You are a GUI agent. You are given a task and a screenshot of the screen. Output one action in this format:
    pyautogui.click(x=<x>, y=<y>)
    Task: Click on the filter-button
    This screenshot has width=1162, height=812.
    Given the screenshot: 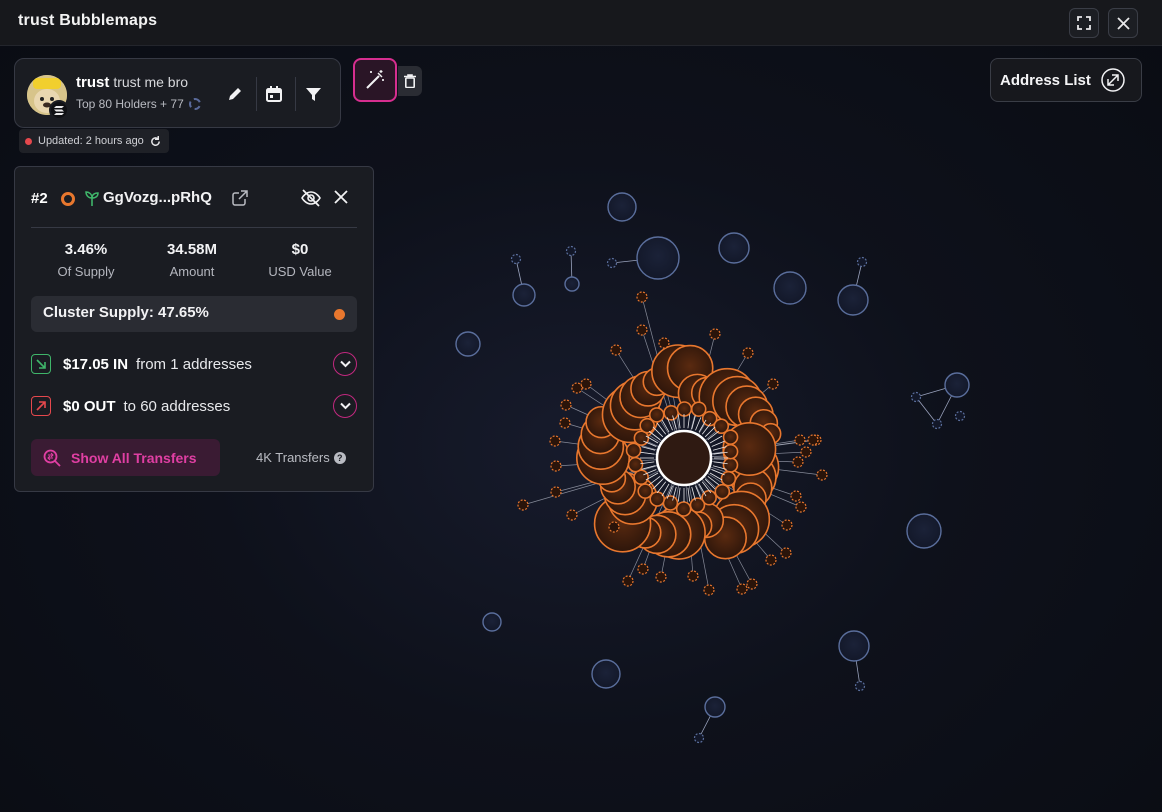 What is the action you would take?
    pyautogui.click(x=313, y=94)
    